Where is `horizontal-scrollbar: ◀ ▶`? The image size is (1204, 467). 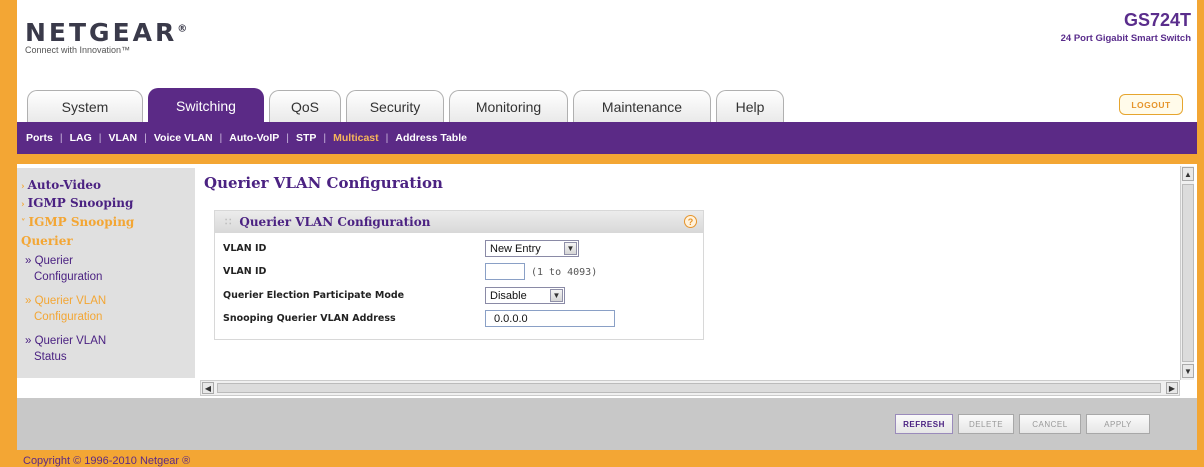
horizontal-scrollbar: ◀ ▶ is located at coordinates (690, 388).